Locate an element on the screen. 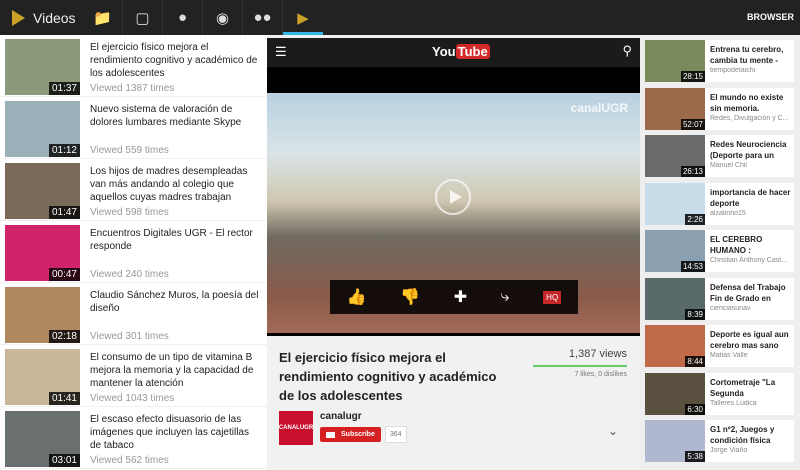 The height and width of the screenshot is (470, 800). video-title: Cortometraje "La Segunda is located at coordinates (751, 388).